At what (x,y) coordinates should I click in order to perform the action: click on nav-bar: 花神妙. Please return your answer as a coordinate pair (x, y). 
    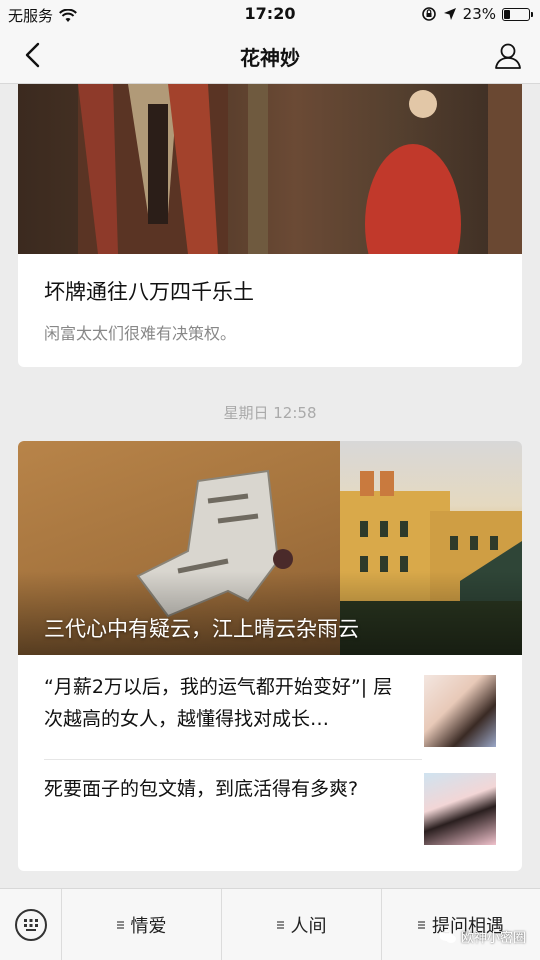
    Looking at the image, I should click on (270, 56).